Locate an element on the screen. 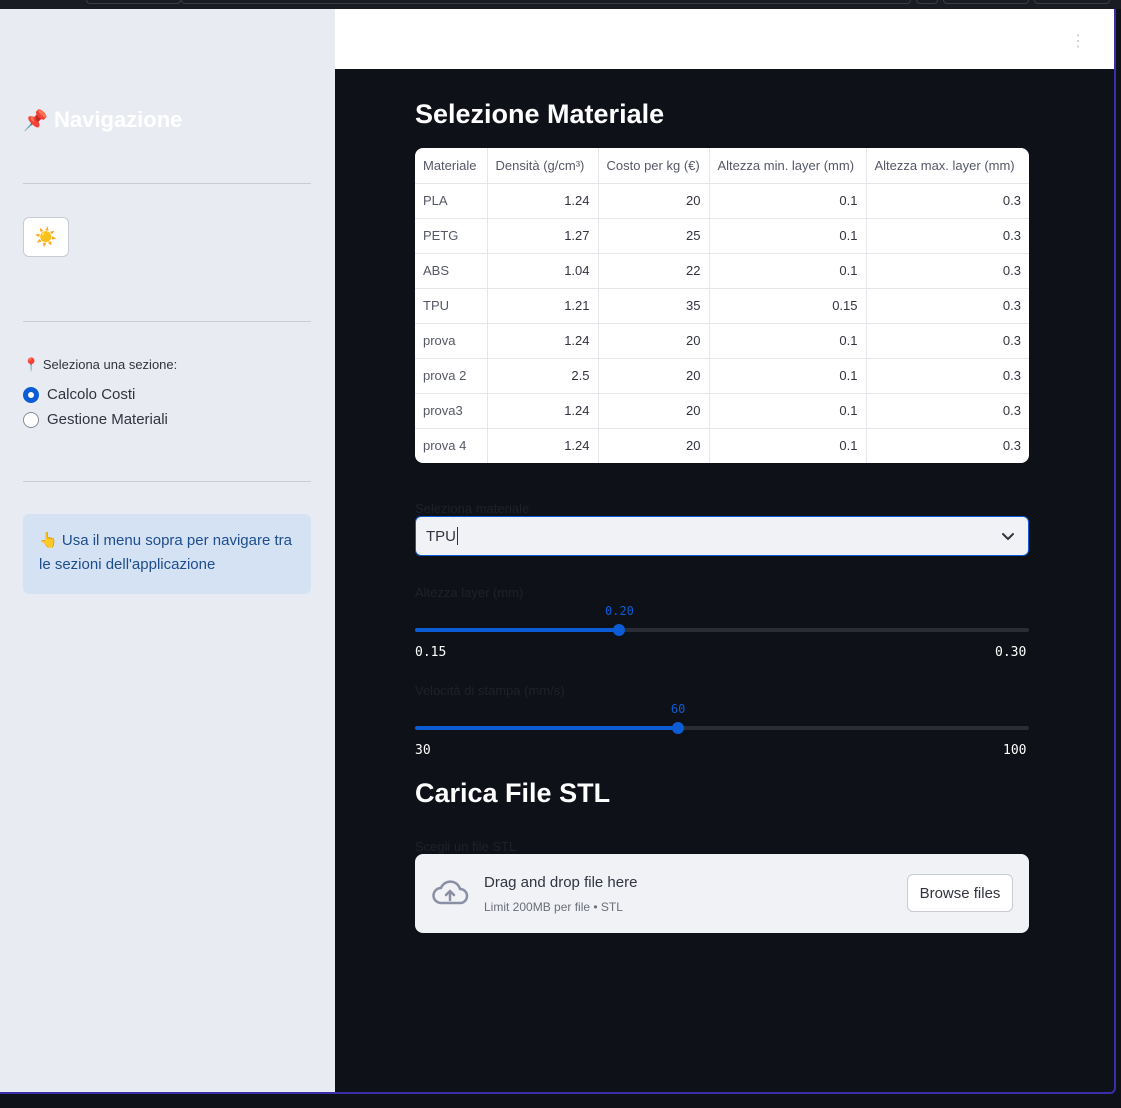 Image resolution: width=1121 pixels, height=1108 pixels. column-header: Altezza min. layer (mm) is located at coordinates (788, 166).